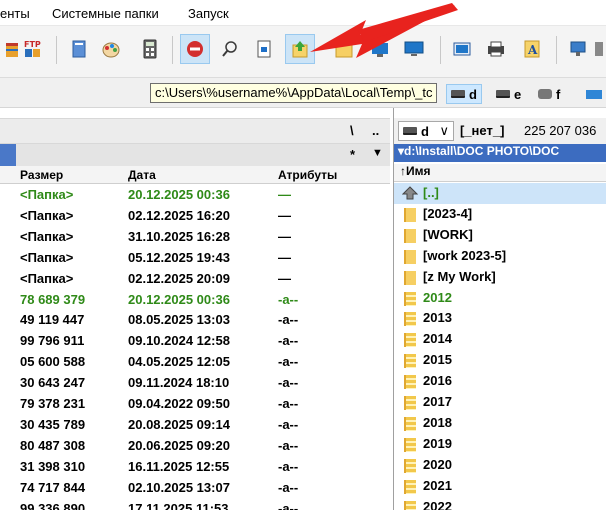  What do you see at coordinates (195, 404) in the screenshot?
I see `file-row: 79 378 231 09.04.2022 09:50 -a--` at bounding box center [195, 404].